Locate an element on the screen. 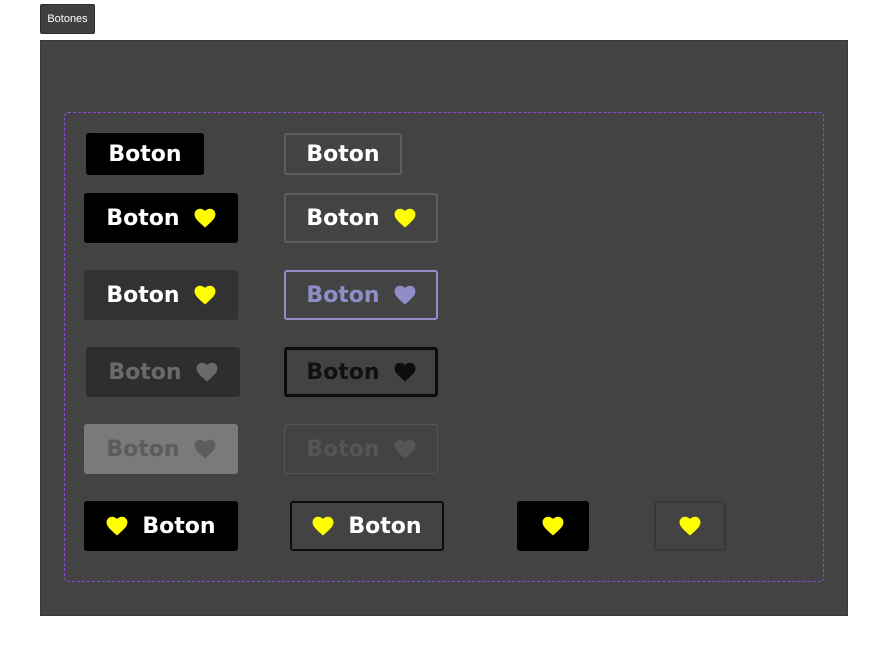 The height and width of the screenshot is (656, 888). button-primary-active: Boton is located at coordinates (163, 372).